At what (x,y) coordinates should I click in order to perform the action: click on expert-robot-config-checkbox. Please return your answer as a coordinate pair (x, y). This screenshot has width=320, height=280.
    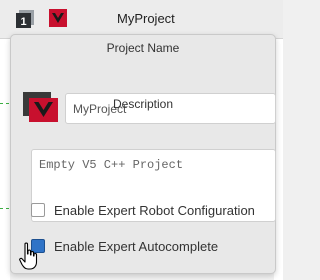
    Looking at the image, I should click on (38, 210).